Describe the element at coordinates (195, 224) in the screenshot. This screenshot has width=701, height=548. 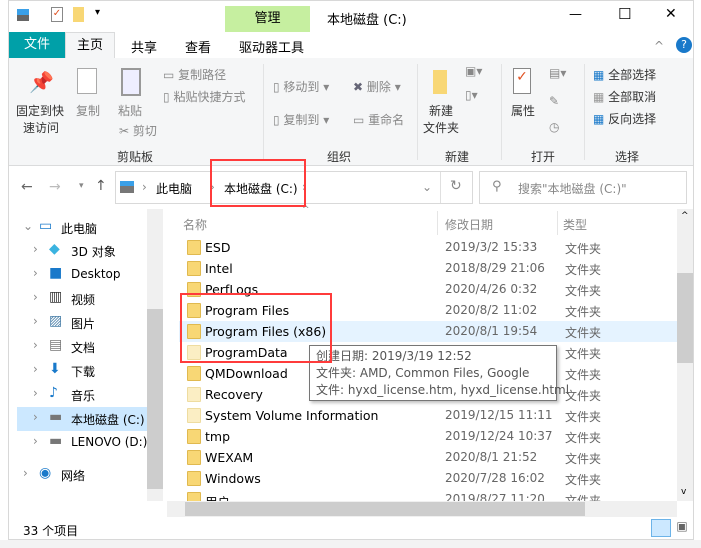
I see `column-header-name: 名称` at that location.